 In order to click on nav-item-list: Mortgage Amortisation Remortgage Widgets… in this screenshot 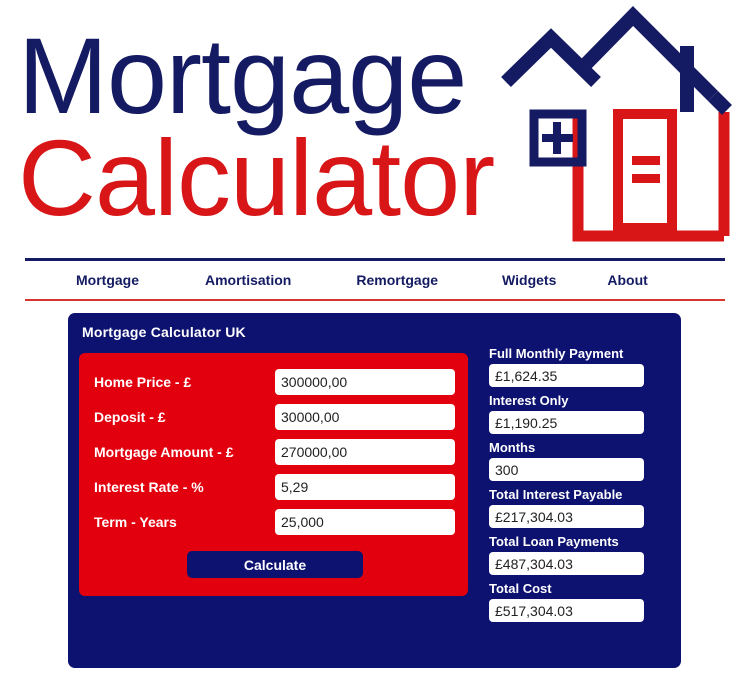, I will do `click(336, 280)`.